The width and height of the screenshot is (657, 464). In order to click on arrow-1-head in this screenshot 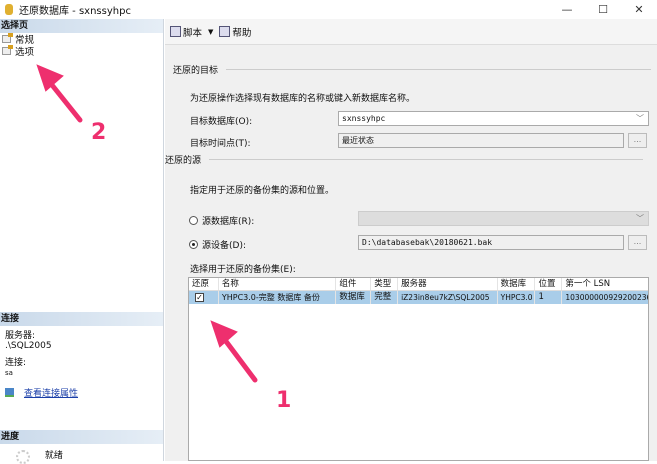, I will do `click(224, 334)`.